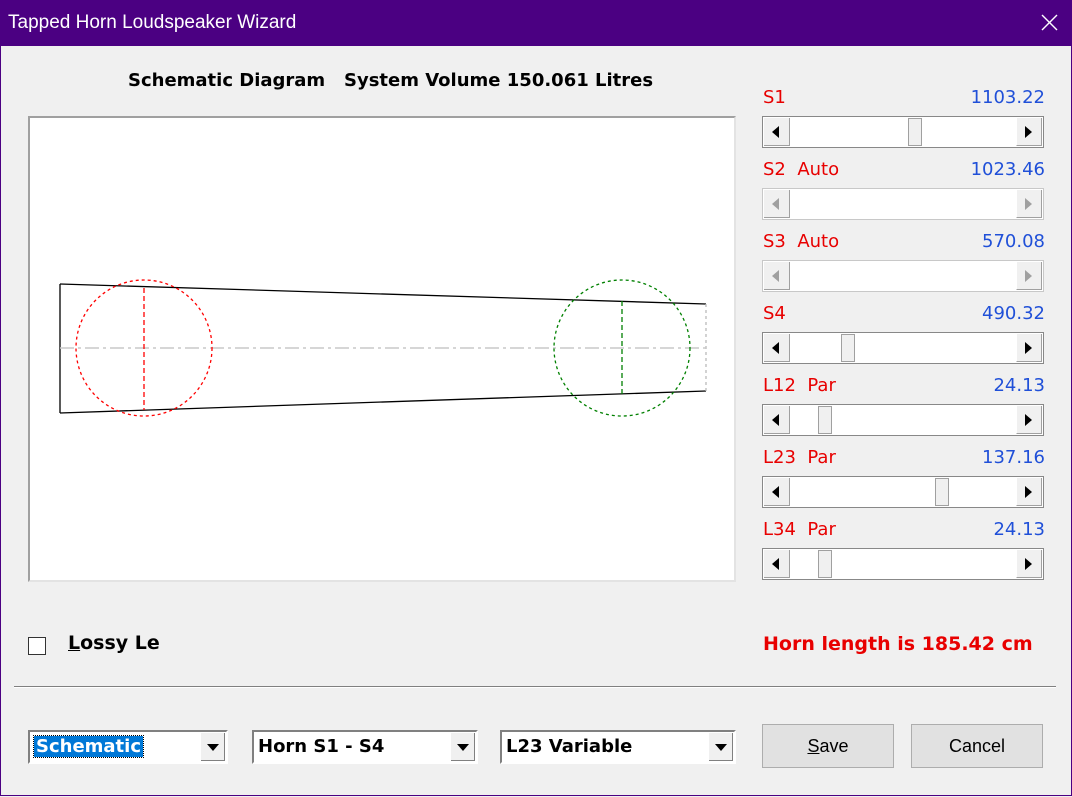 Image resolution: width=1072 pixels, height=797 pixels. I want to click on slider-l34-thumb, so click(825, 564).